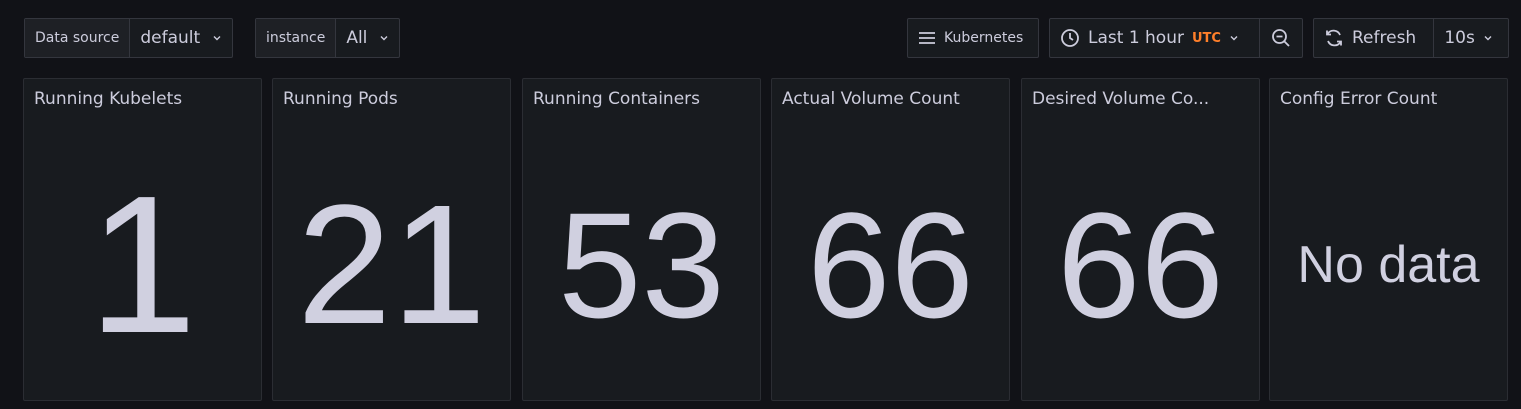 The width and height of the screenshot is (1521, 409). What do you see at coordinates (1334, 38) in the screenshot?
I see `refresh-icon` at bounding box center [1334, 38].